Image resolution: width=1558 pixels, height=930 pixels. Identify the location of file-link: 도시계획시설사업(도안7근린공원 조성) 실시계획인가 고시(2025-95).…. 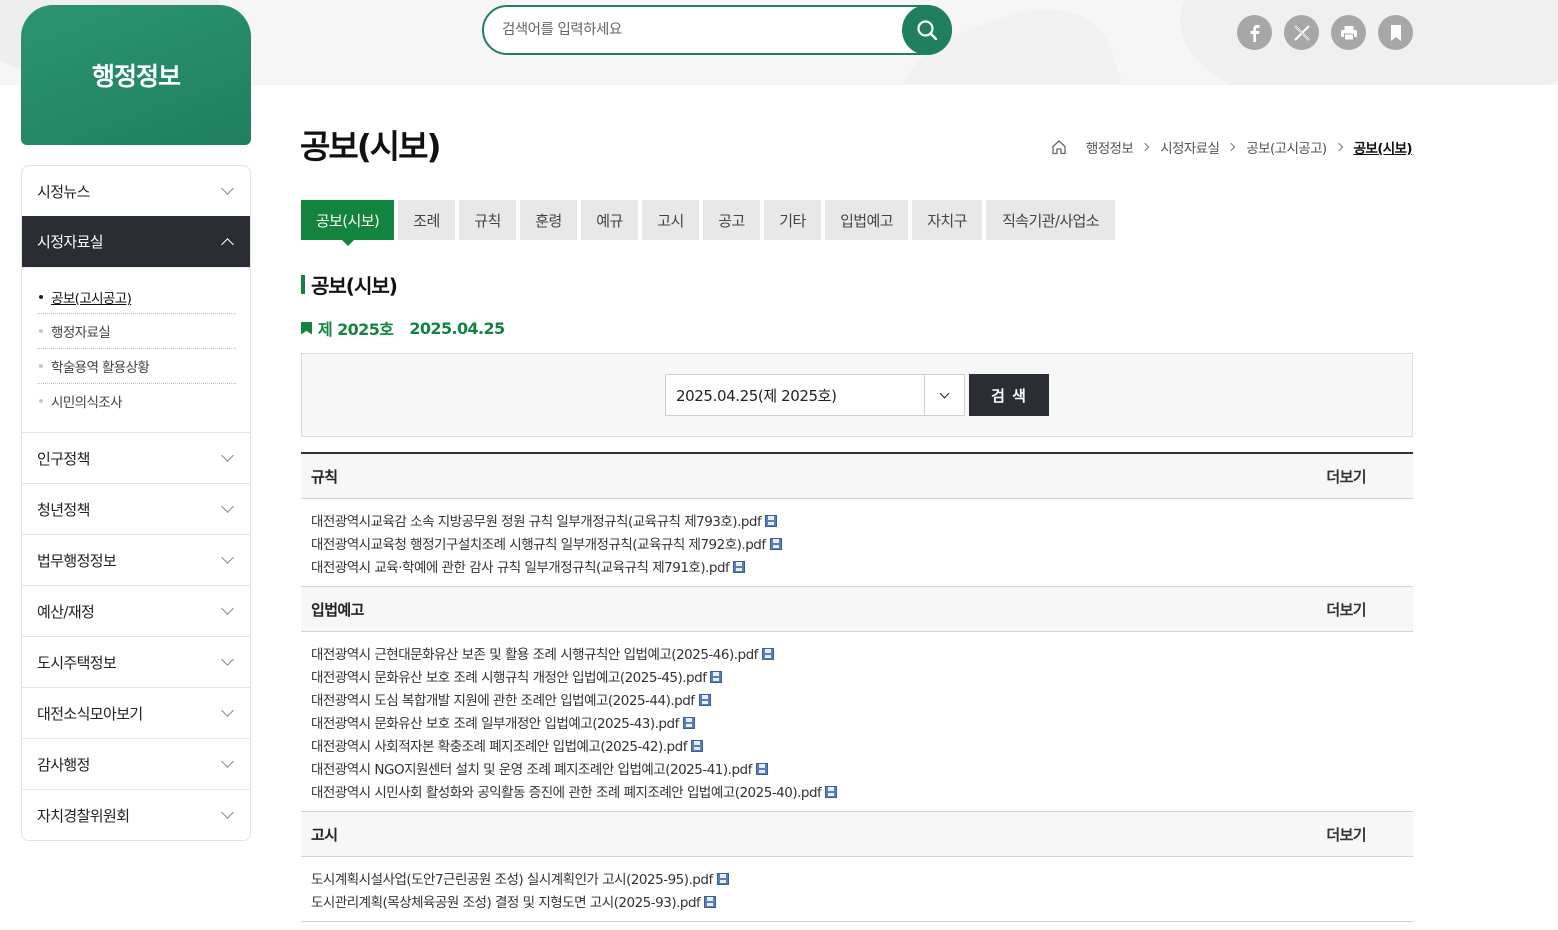
(857, 877).